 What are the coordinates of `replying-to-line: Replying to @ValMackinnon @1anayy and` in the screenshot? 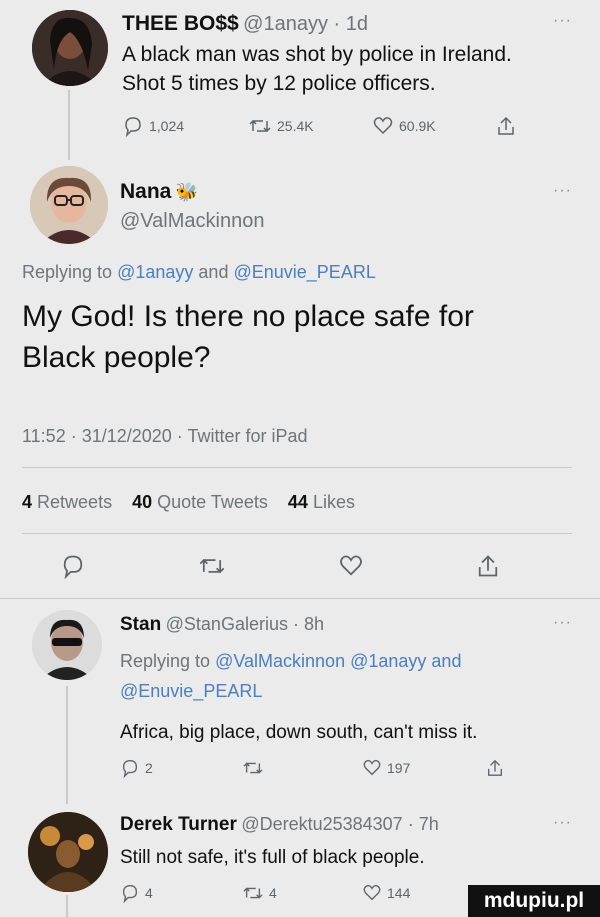 It's located at (290, 661).